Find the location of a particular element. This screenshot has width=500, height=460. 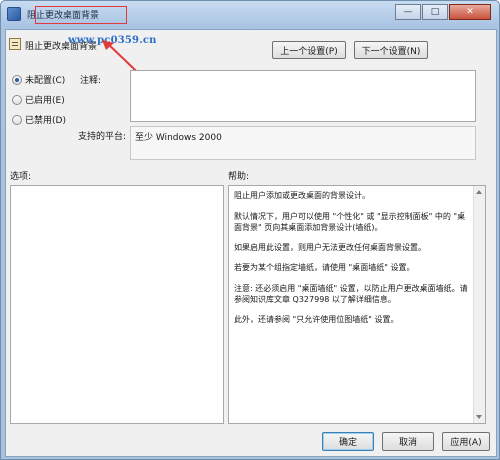

title-bar: 阻止更改桌面背景 — □ ✕ is located at coordinates (250, 14).